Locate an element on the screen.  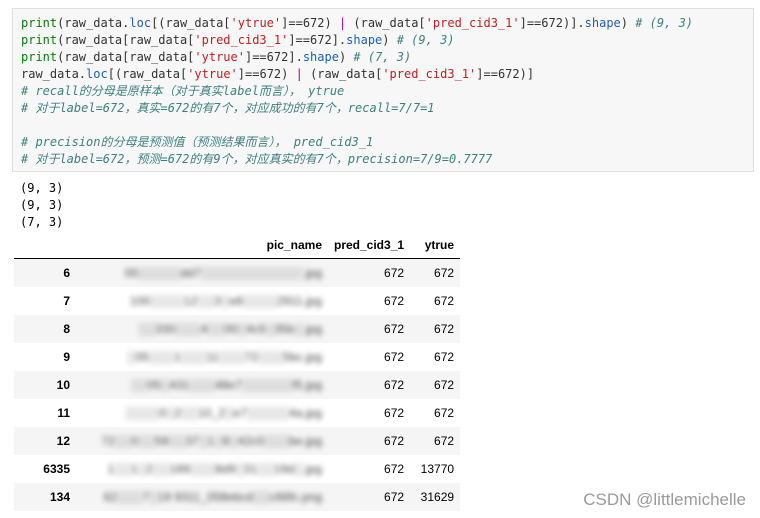
pic-name-cell: ░05░░░1░░░11░░░72░░░5bc.jpg is located at coordinates (202, 357).